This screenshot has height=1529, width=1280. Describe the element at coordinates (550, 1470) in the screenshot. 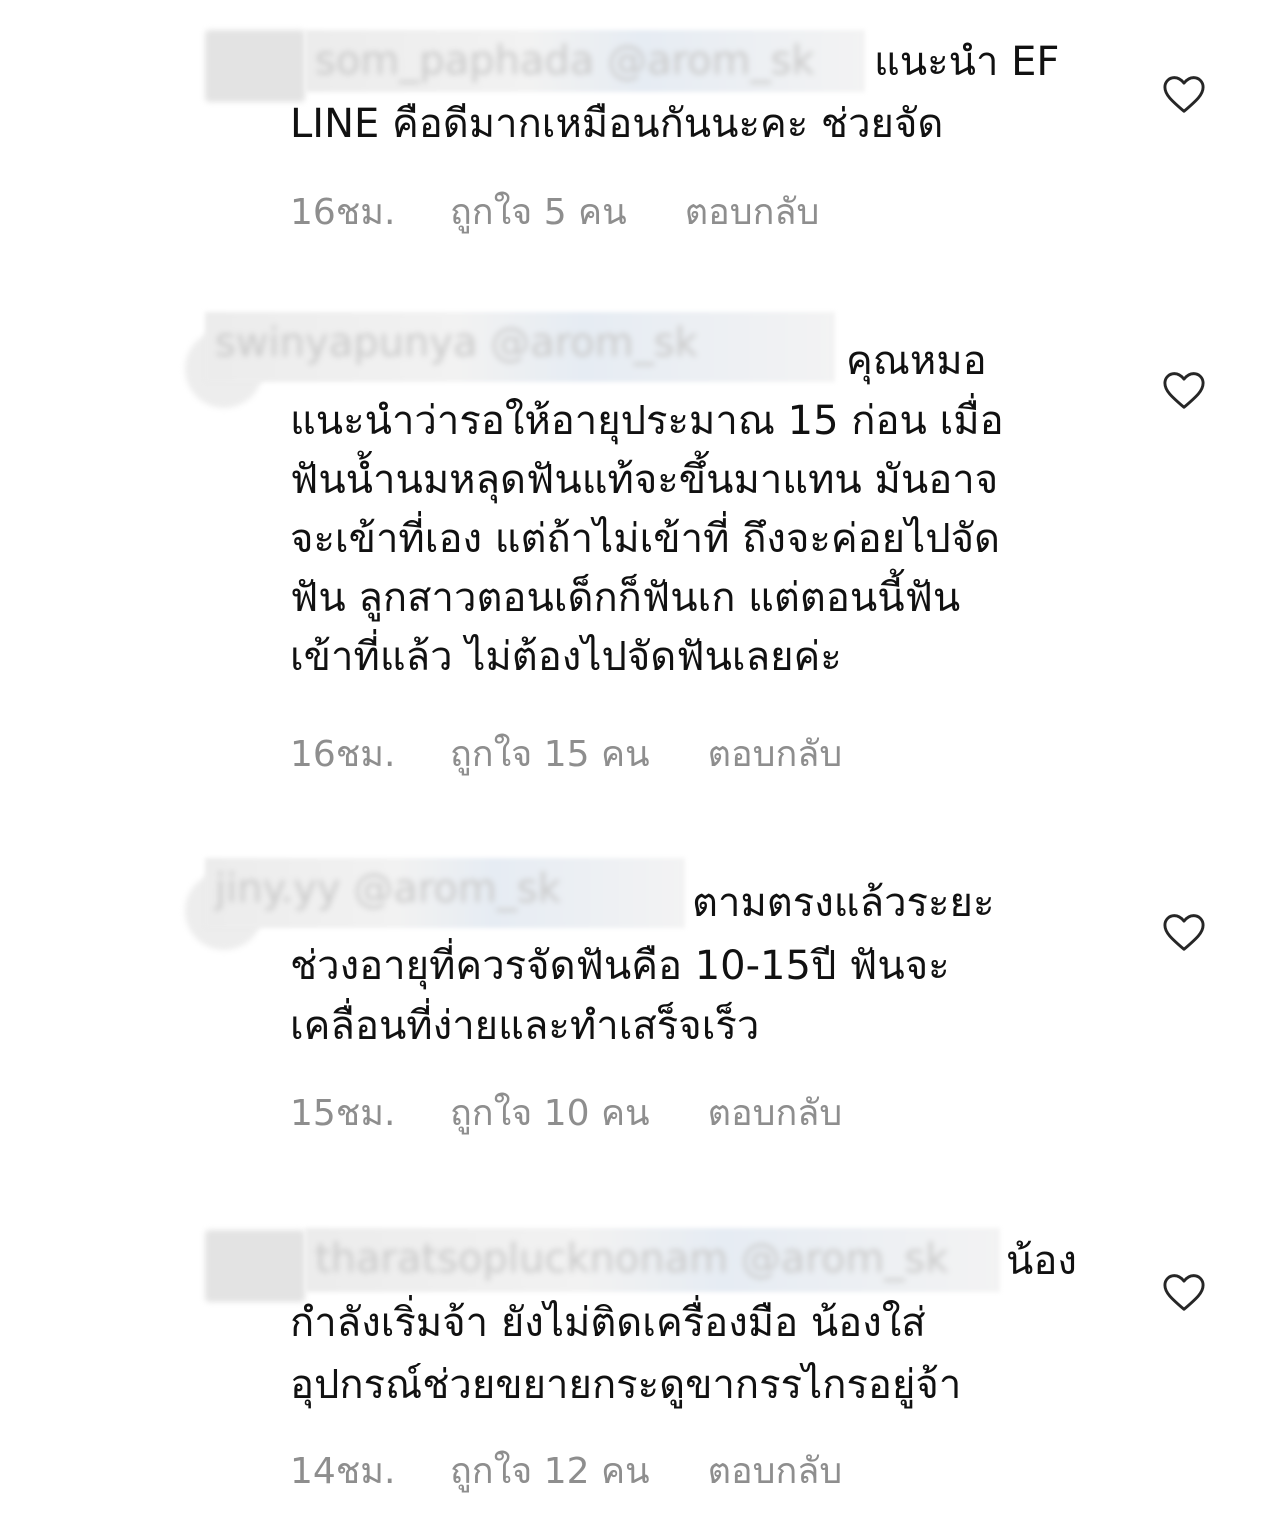

I see `comment-likes: ถูกใจ 12 คน` at that location.